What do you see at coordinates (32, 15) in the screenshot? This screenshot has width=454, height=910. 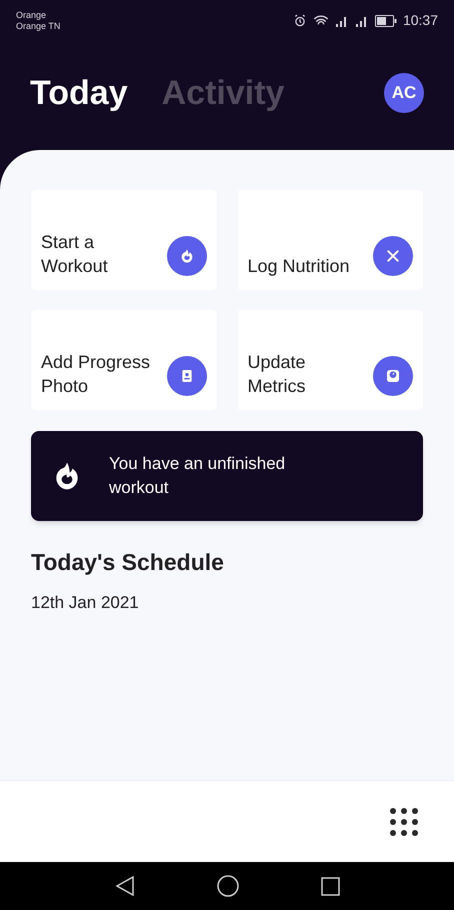 I see `carrier-name: Orange` at bounding box center [32, 15].